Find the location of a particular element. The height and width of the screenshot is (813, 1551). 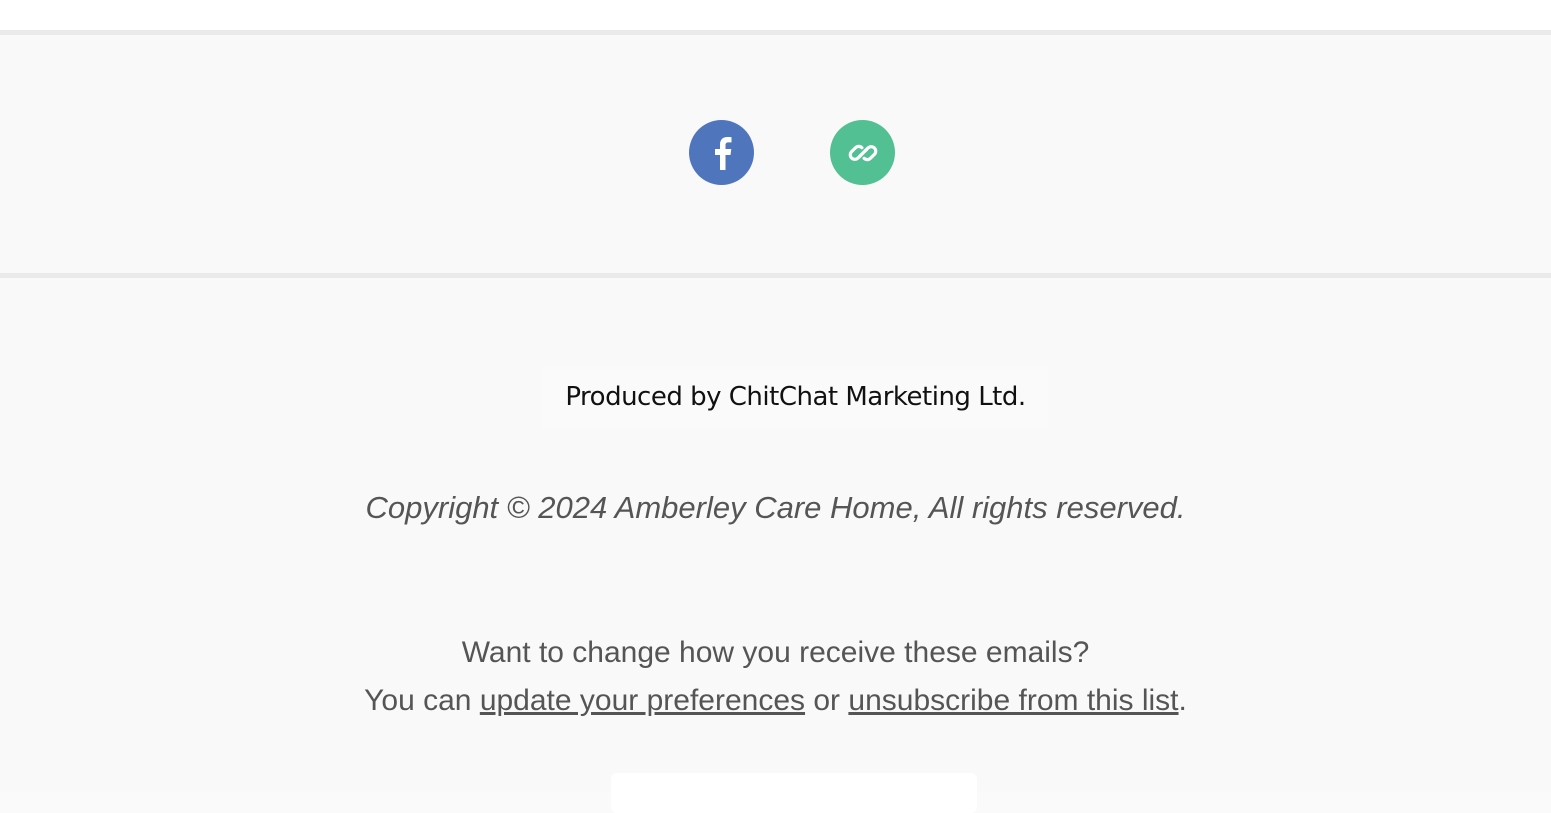

produced-by-text: Produced by ChitChat Marketing Ltd. is located at coordinates (795, 397).